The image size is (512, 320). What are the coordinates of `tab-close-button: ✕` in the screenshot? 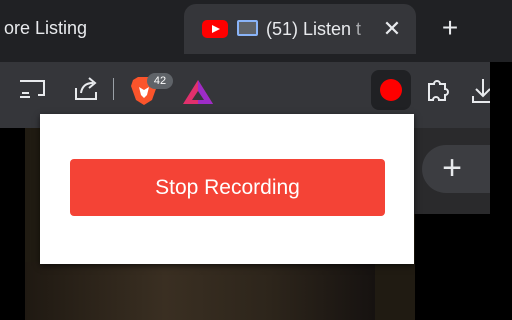 It's located at (392, 29).